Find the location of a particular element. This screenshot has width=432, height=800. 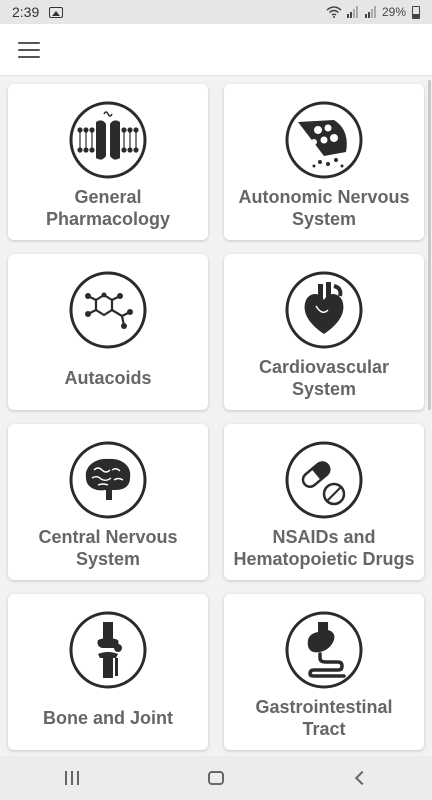

gallery-icon is located at coordinates (56, 12).